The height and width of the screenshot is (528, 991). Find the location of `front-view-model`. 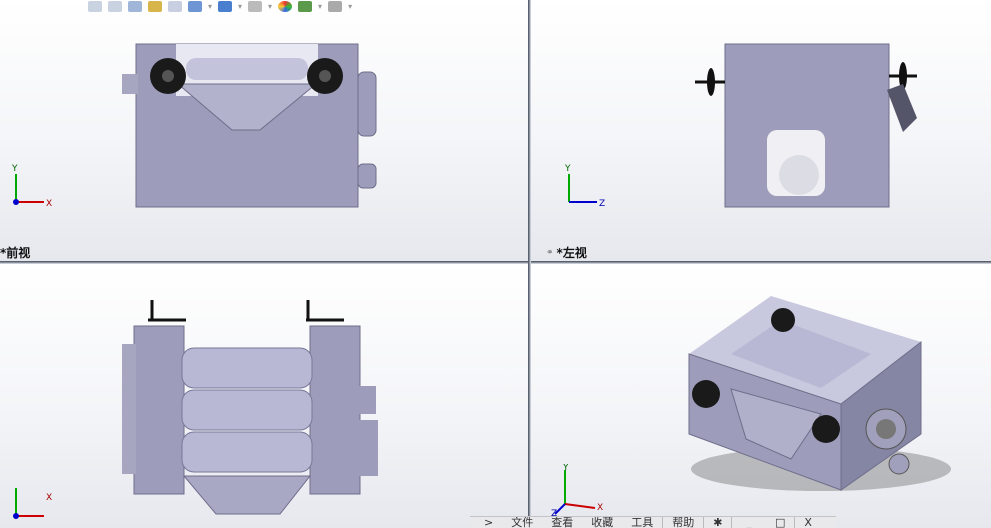

front-view-model is located at coordinates (249, 125).